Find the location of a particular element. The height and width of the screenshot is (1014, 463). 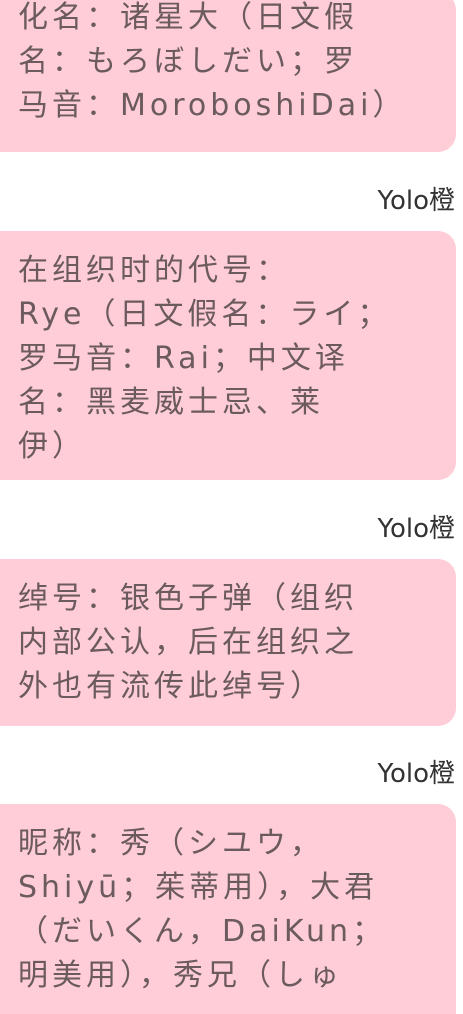

message-bubble: 化名：诸星大（日文假 名：もろぼしだい；罗 马音：MoroboshiDai） is located at coordinates (228, 76).